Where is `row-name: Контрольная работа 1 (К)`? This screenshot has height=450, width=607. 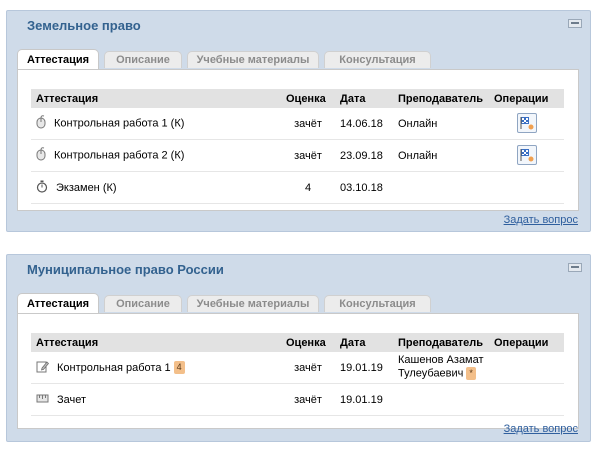
row-name: Контрольная работа 1 (К) is located at coordinates (119, 123).